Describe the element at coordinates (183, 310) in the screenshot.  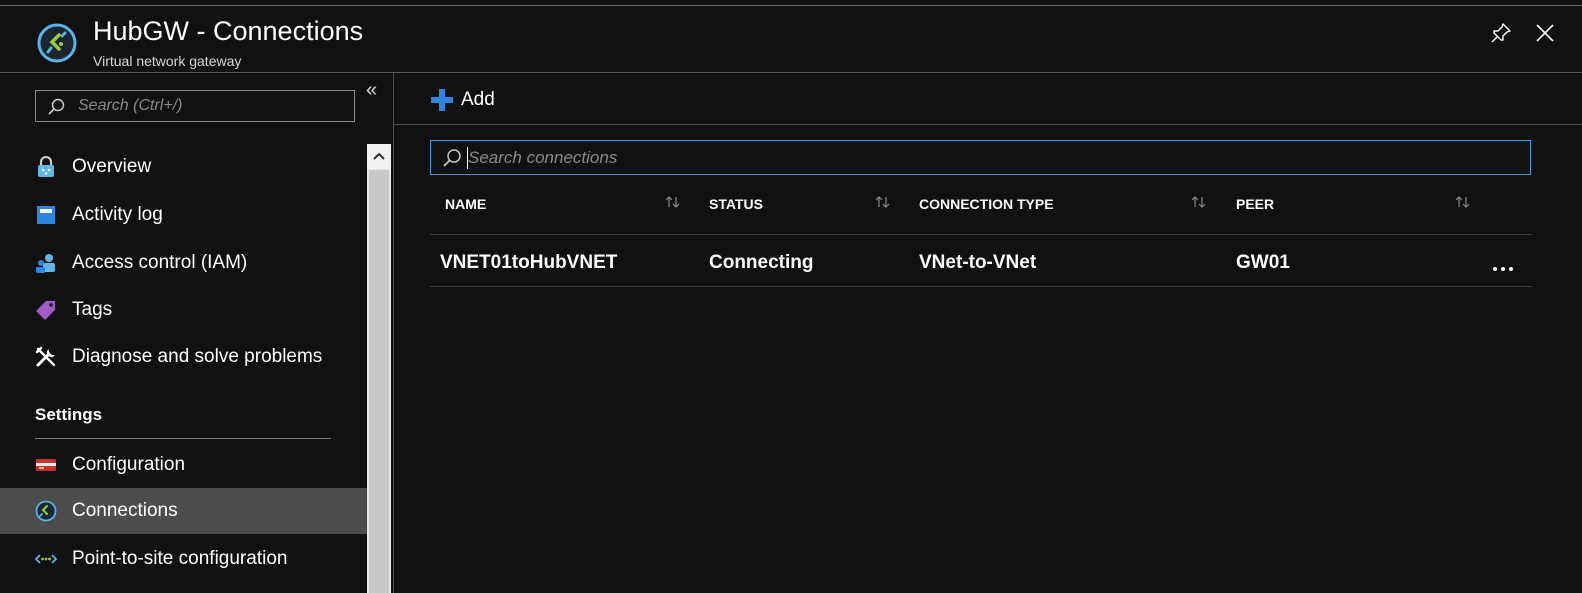
I see `sidebar-item-tags: Tags` at that location.